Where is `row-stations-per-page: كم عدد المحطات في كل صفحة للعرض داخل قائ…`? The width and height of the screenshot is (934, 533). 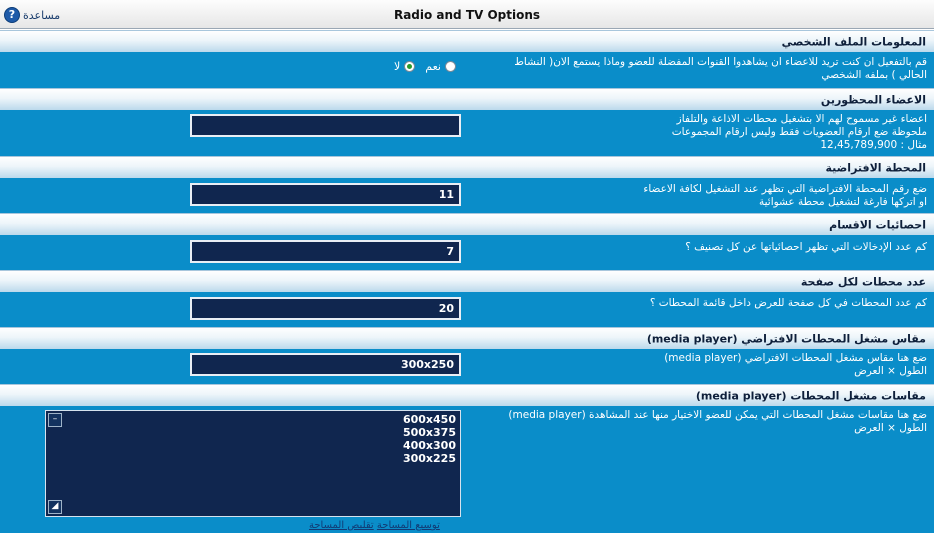
row-stations-per-page: كم عدد المحطات في كل صفحة للعرض داخل قائ… is located at coordinates (467, 309).